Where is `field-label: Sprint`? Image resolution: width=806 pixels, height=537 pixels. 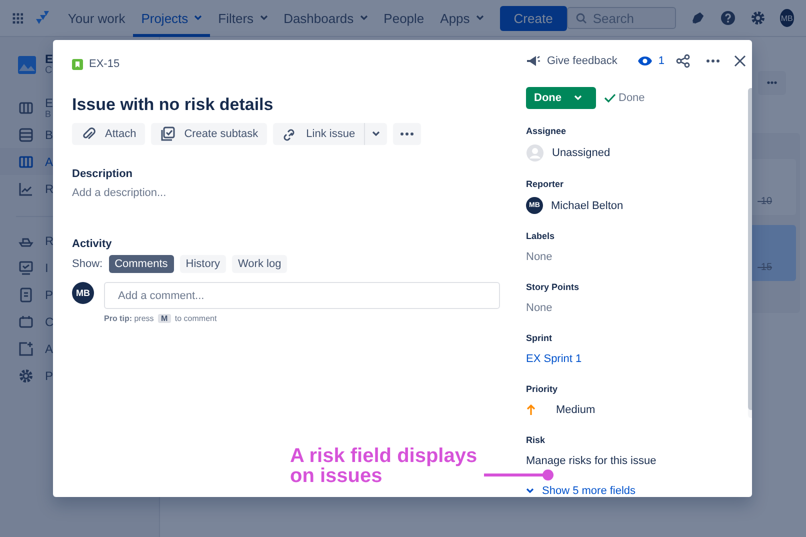
field-label: Sprint is located at coordinates (539, 338).